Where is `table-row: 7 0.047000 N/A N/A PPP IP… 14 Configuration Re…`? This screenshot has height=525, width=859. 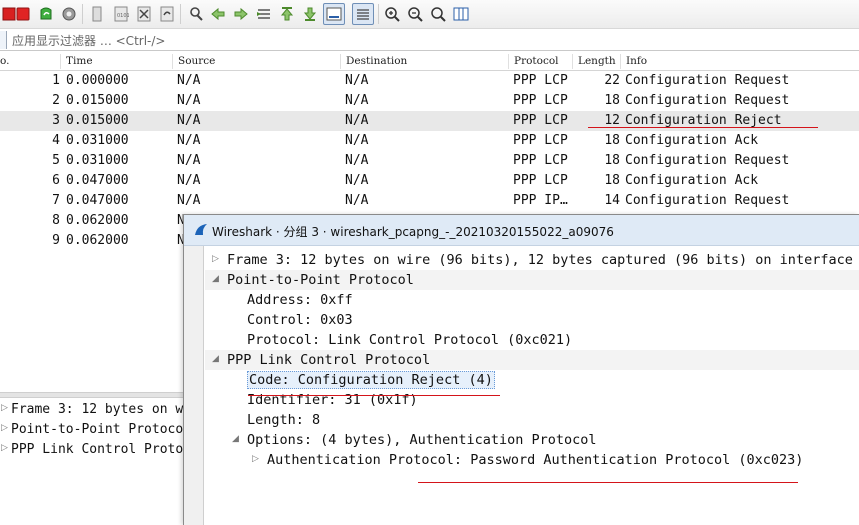
table-row: 7 0.047000 N/A N/A PPP IP… 14 Configuration Re… is located at coordinates (429, 201).